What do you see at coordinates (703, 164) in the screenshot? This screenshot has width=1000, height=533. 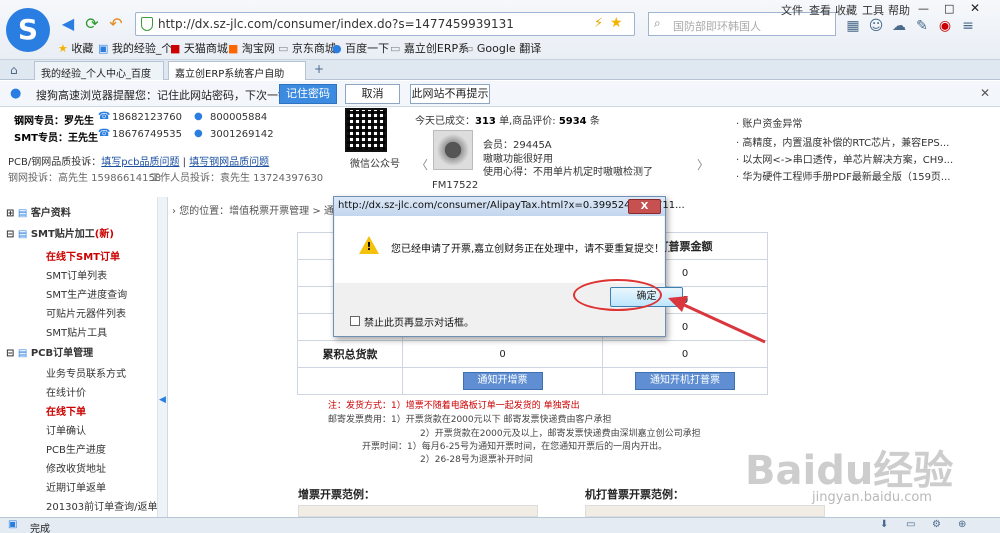 I see `next-arrow-icon: 〉` at bounding box center [703, 164].